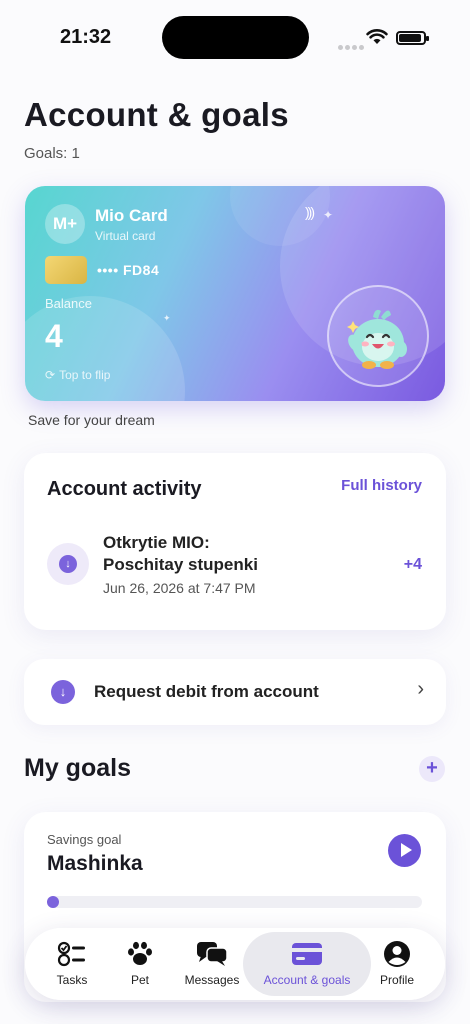  What do you see at coordinates (54, 336) in the screenshot?
I see `balance-value: 4` at bounding box center [54, 336].